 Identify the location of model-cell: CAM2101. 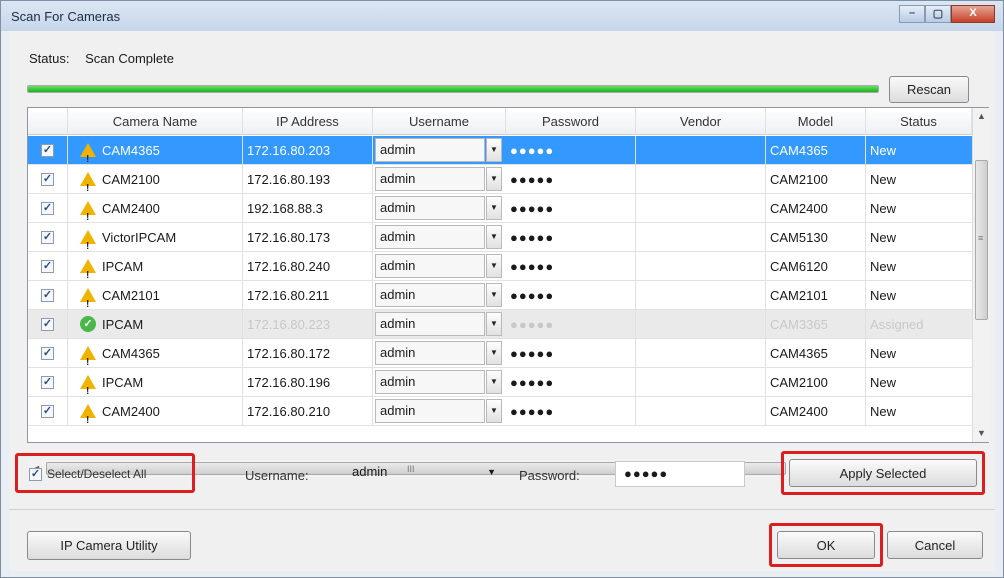
(816, 295).